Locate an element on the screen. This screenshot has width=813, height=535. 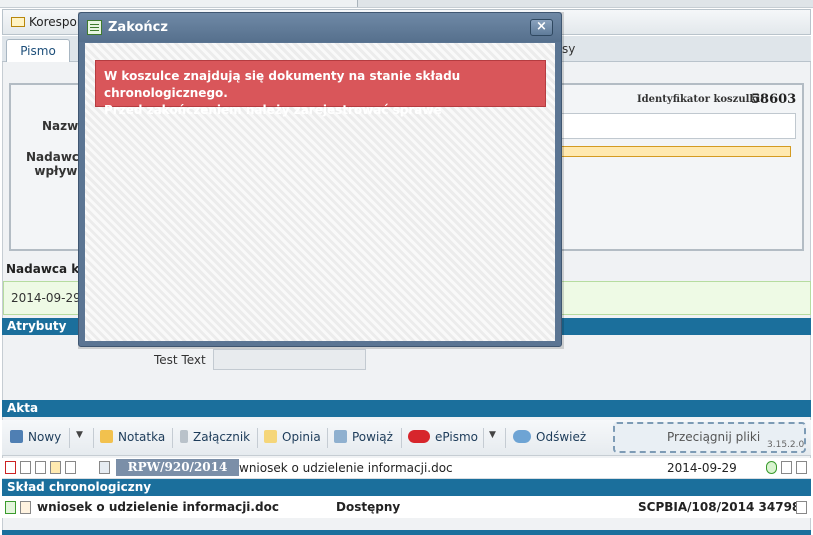
new-icon is located at coordinates (16, 436).